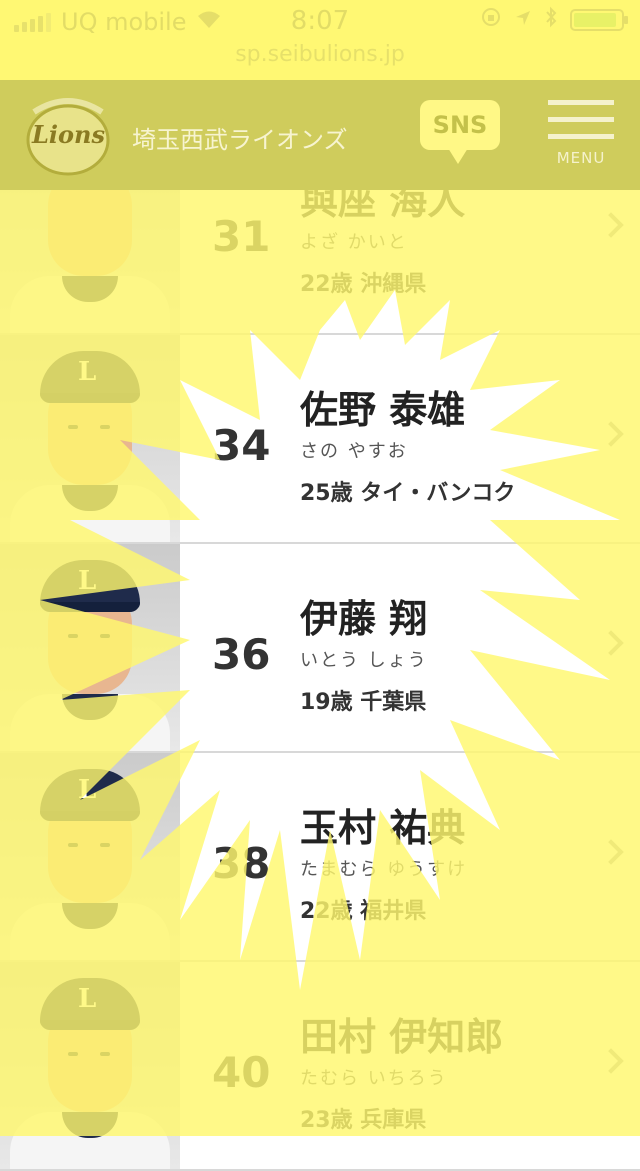 This screenshot has height=1171, width=640. I want to click on player-kana: いとう しょう, so click(364, 660).